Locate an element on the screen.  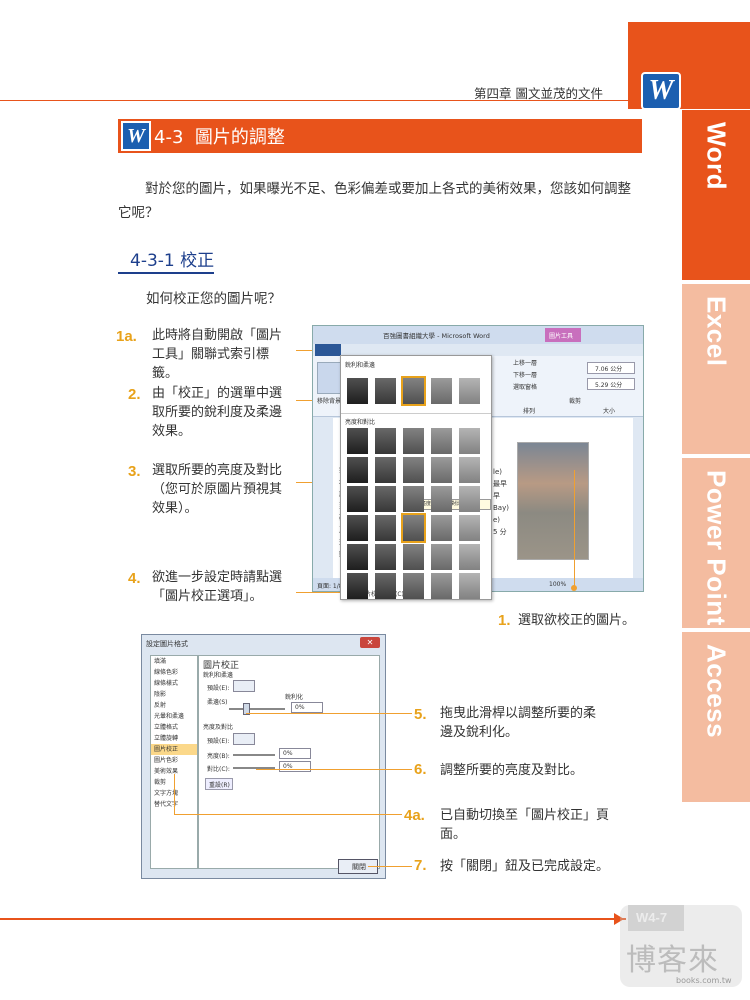
step-text: 已自動切換至「圖片校正」頁面。 is located at coordinates (525, 825).